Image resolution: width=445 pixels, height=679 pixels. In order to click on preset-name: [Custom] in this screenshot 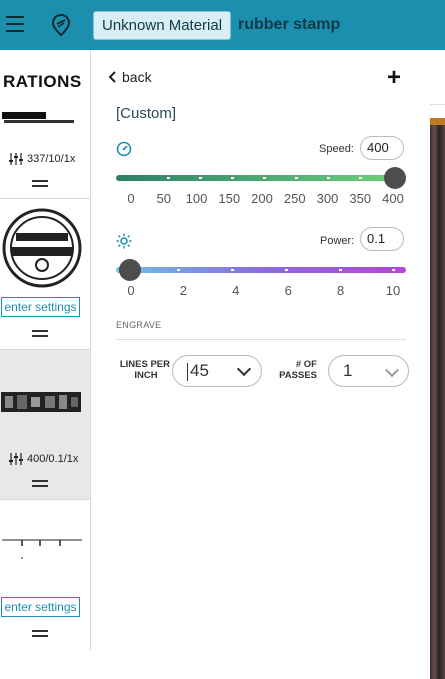, I will do `click(146, 113)`.